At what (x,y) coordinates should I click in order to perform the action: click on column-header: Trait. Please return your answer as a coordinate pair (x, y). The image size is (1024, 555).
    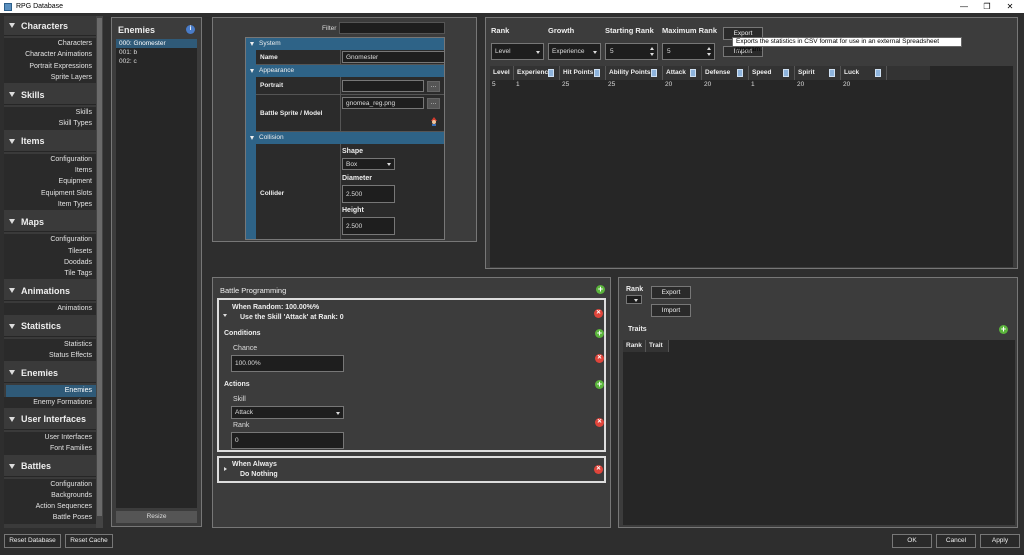
    Looking at the image, I should click on (657, 346).